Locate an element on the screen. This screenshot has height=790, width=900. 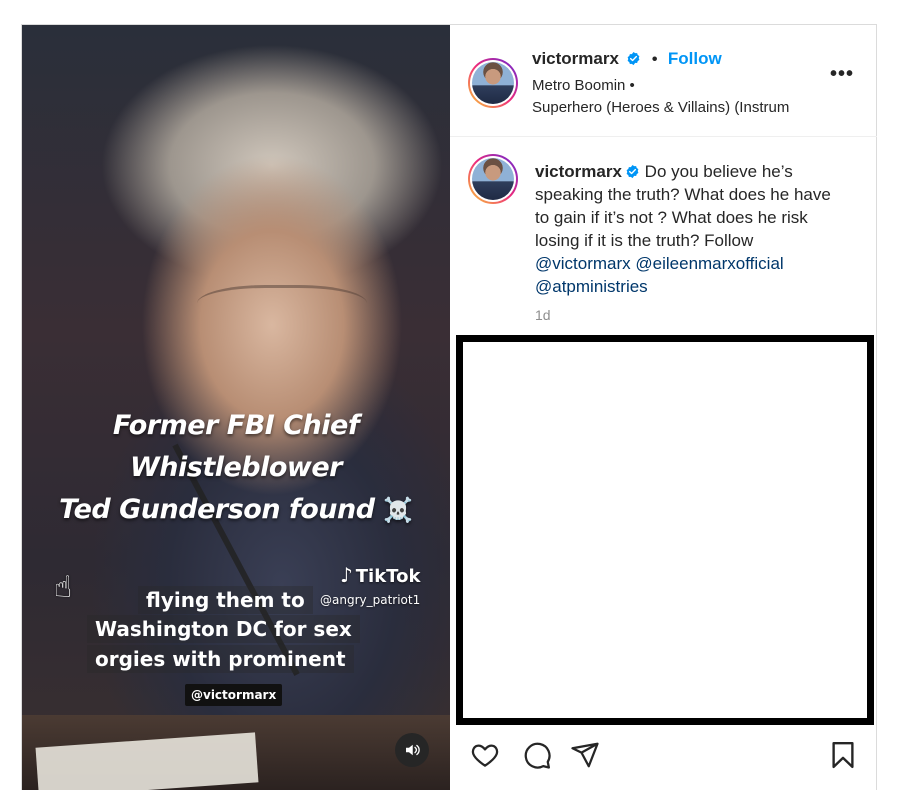
caption-username-link: victormarx is located at coordinates (578, 171).